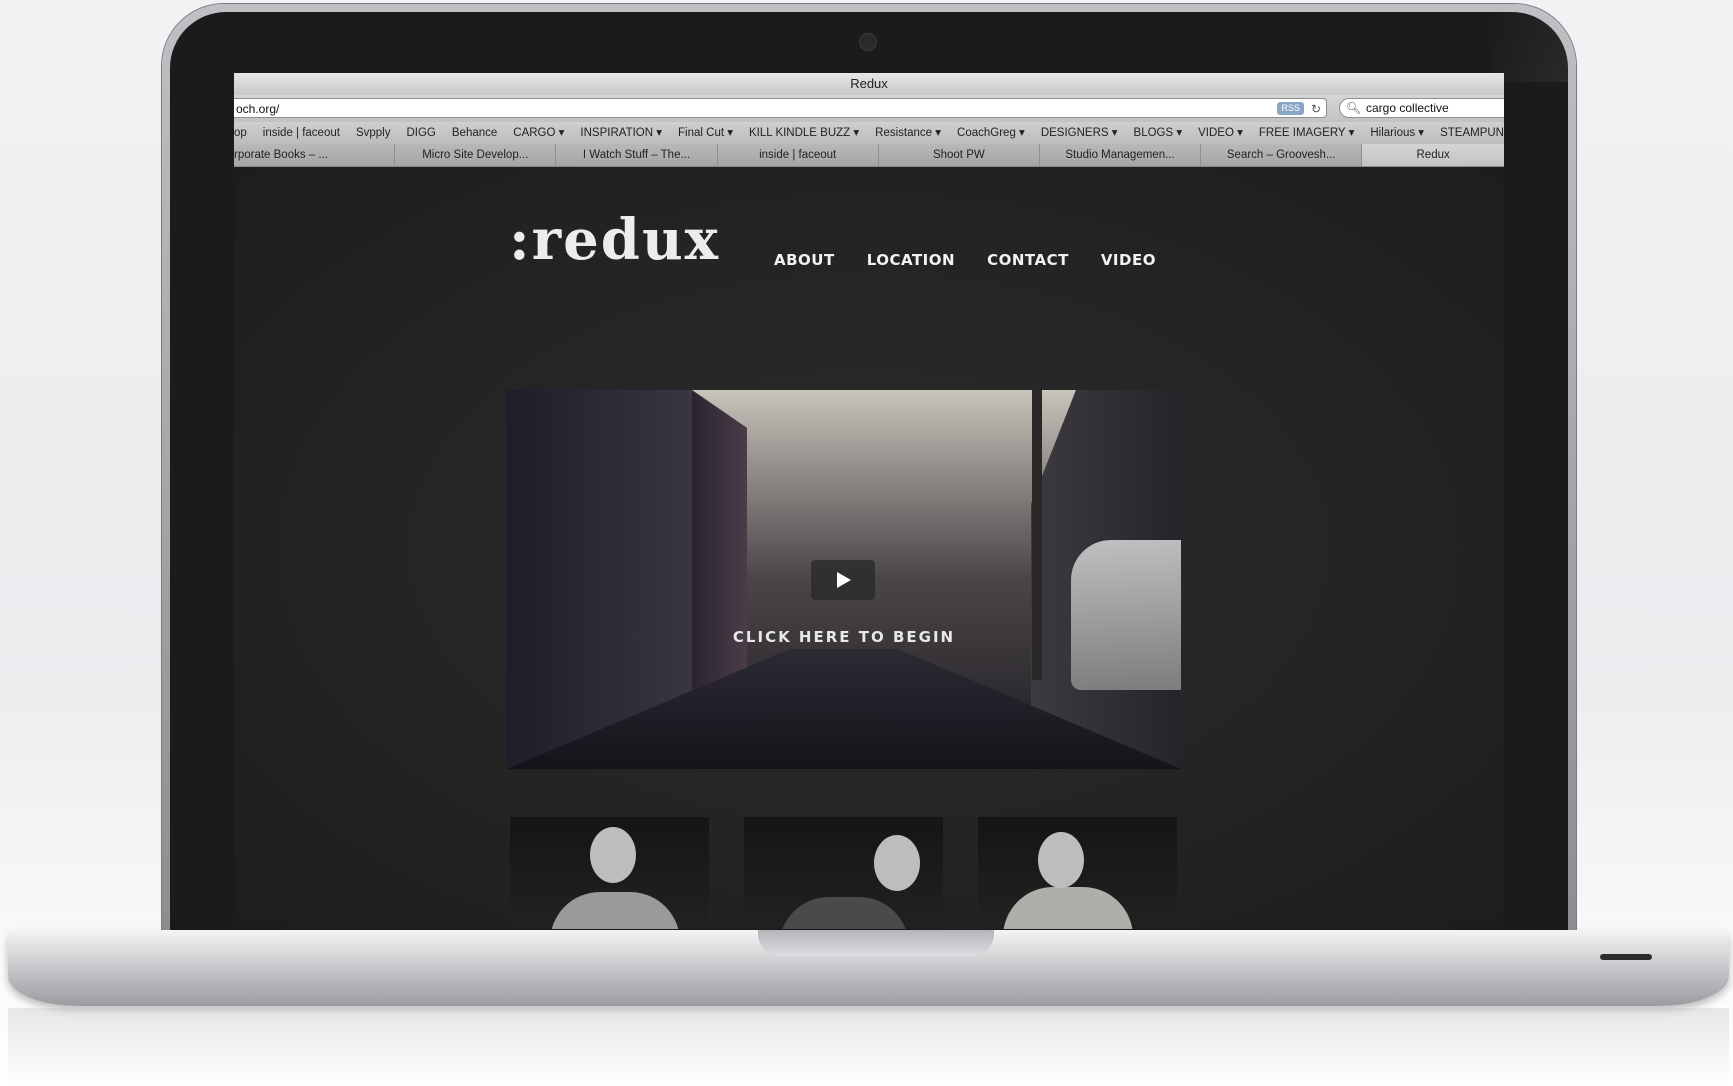 The image size is (1733, 1086). What do you see at coordinates (1397, 133) in the screenshot?
I see `bookmark-item: Hilarious ▾` at bounding box center [1397, 133].